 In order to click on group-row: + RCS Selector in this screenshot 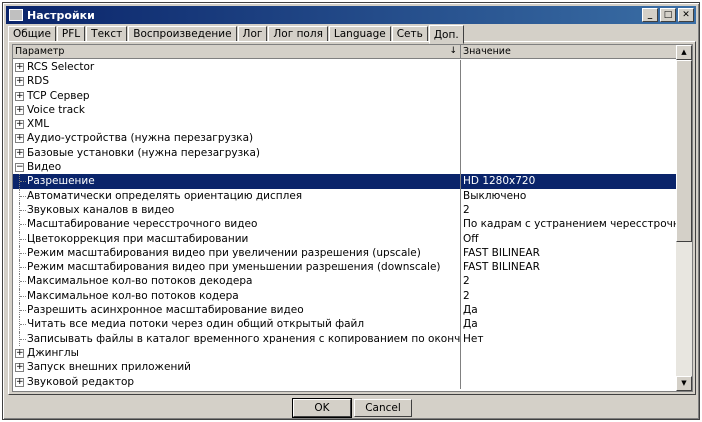, I will do `click(345, 67)`.